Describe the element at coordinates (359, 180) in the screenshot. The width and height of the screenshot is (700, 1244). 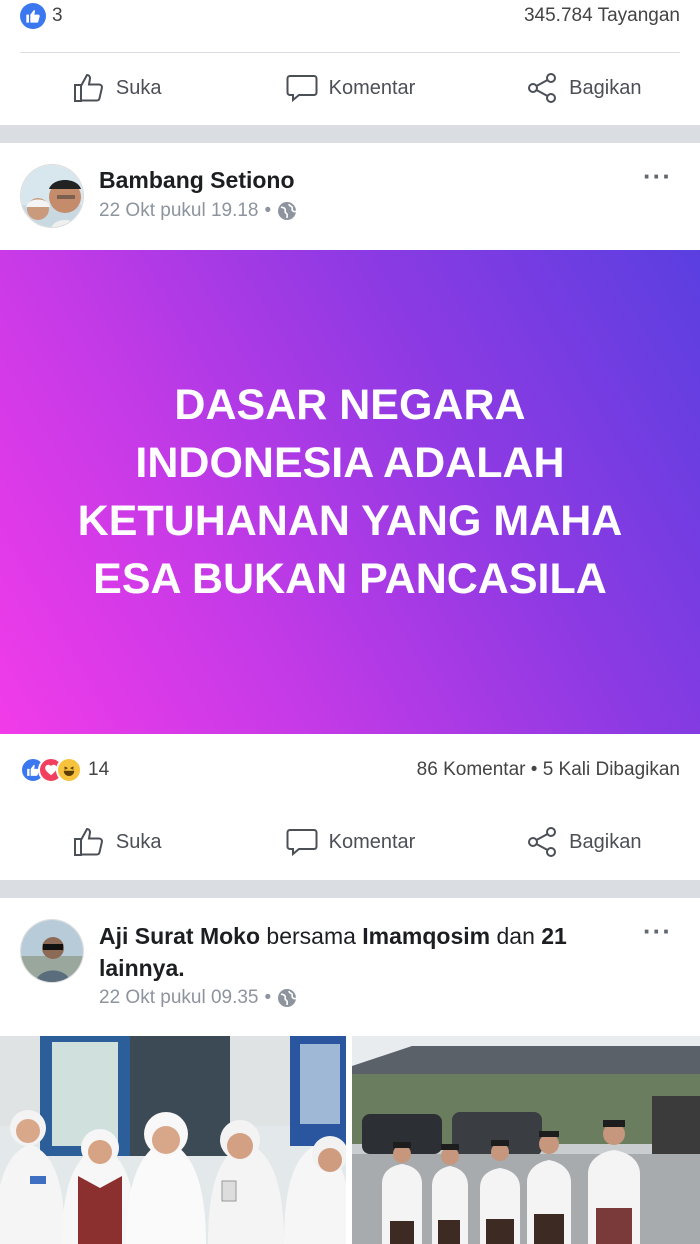
I see `author-name: Bambang Setiono` at that location.